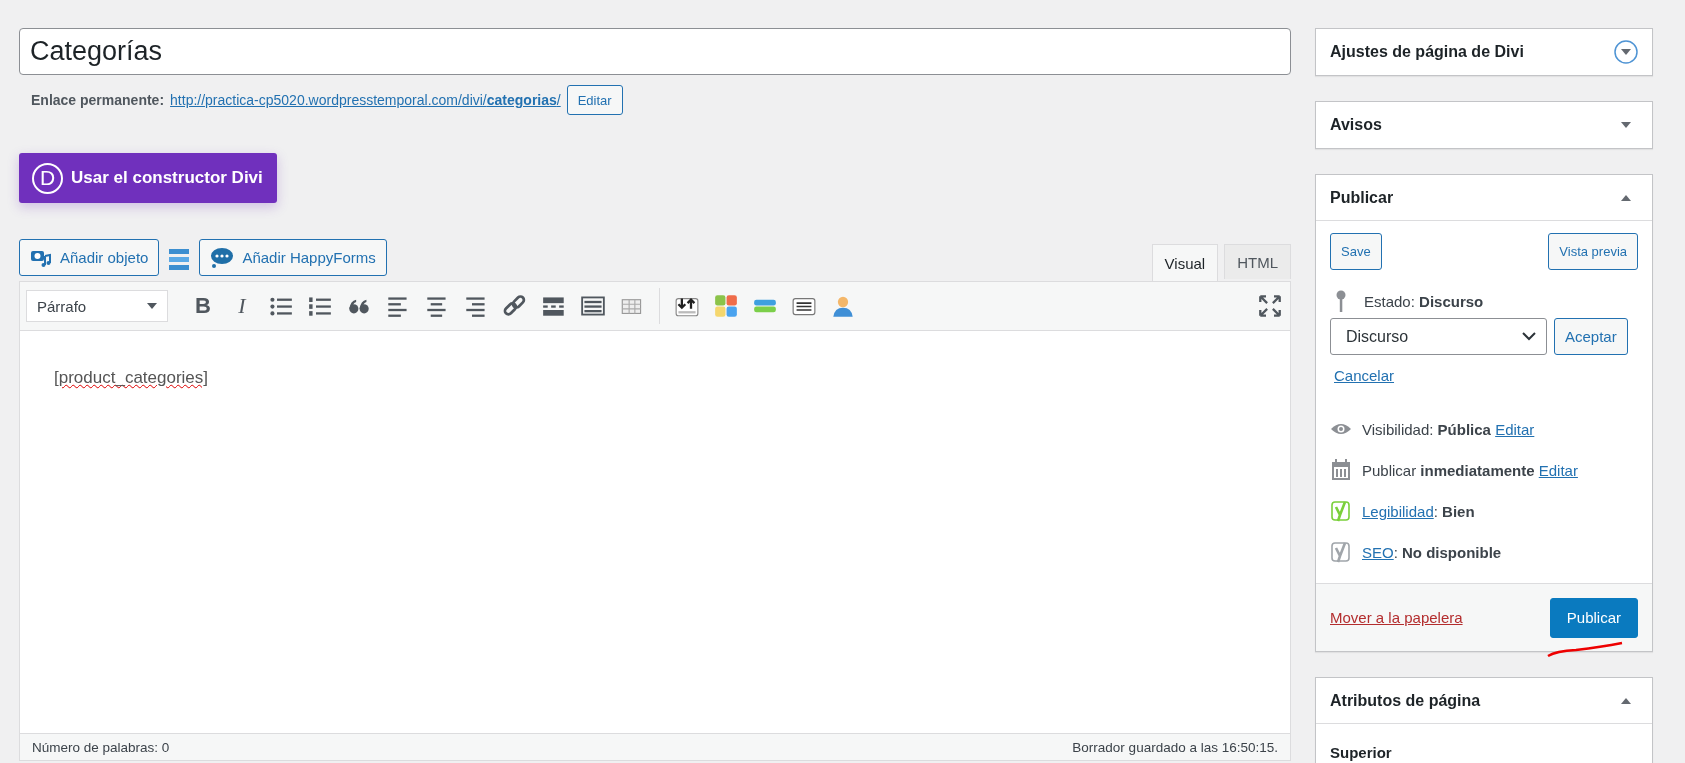 The width and height of the screenshot is (1685, 763). I want to click on readability-link: Legibilidad, so click(1398, 511).